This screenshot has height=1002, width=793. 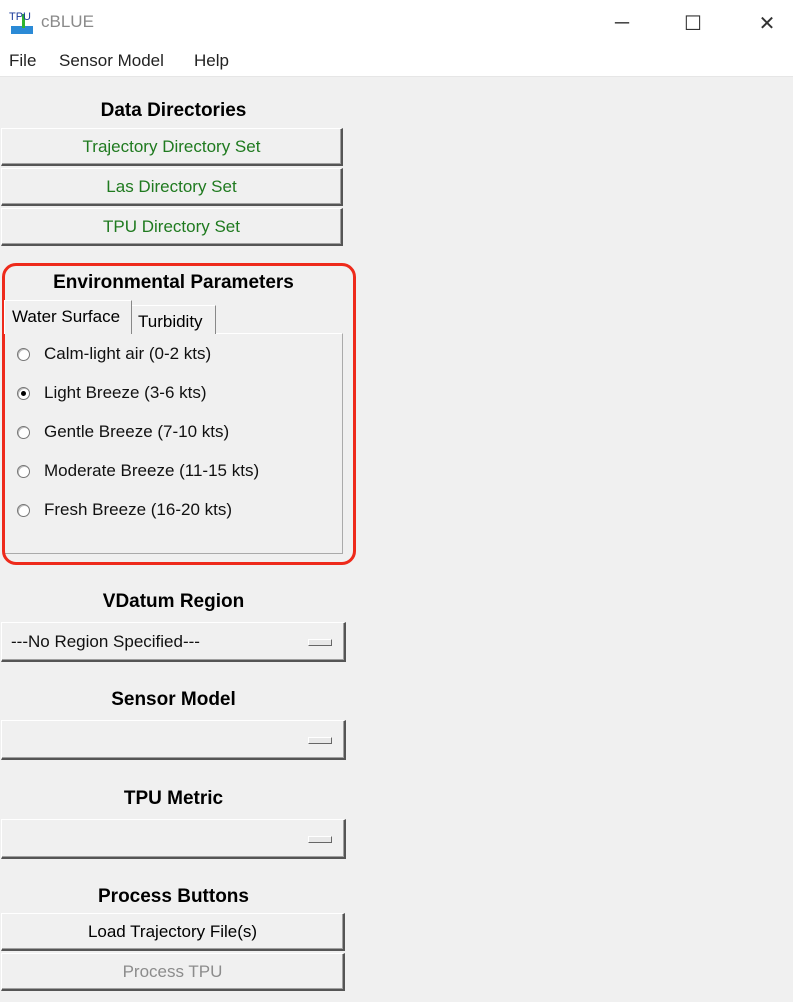 I want to click on vdatum-region-dropdown: ---No Region Specified---, so click(x=173, y=642).